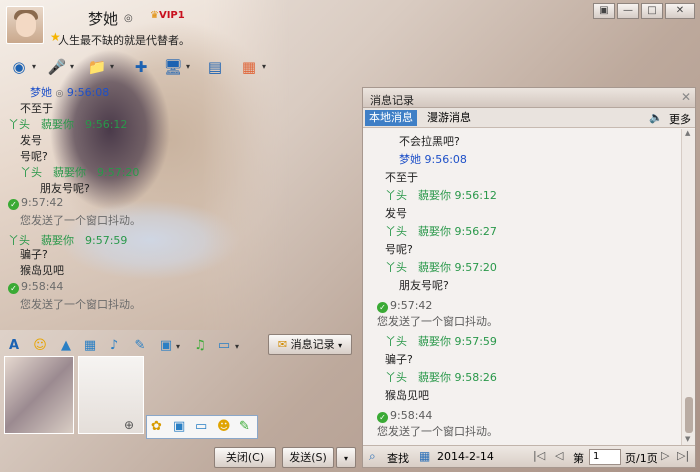 The height and width of the screenshot is (472, 700). I want to click on message-history-button: ✉ 消息记录 ▾, so click(310, 344).